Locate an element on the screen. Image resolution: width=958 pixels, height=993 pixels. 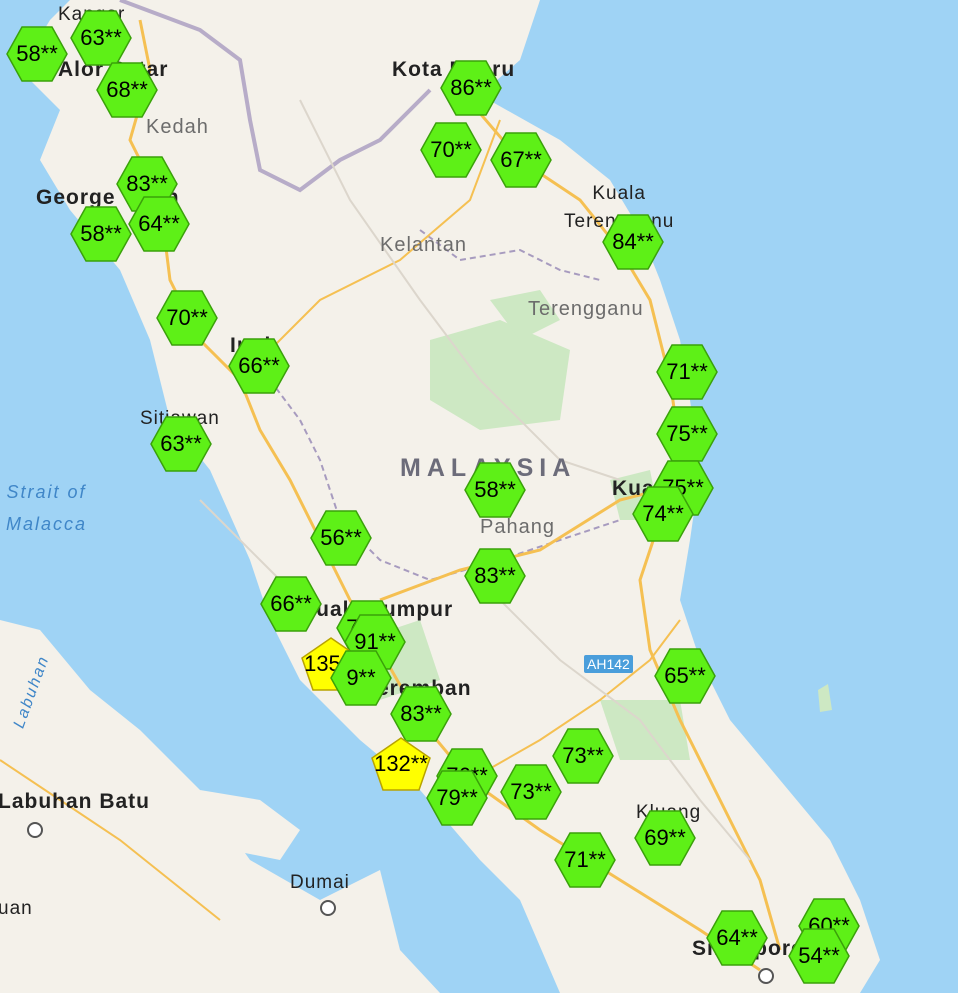
aqi-marker-good: 68** is located at coordinates (127, 90).